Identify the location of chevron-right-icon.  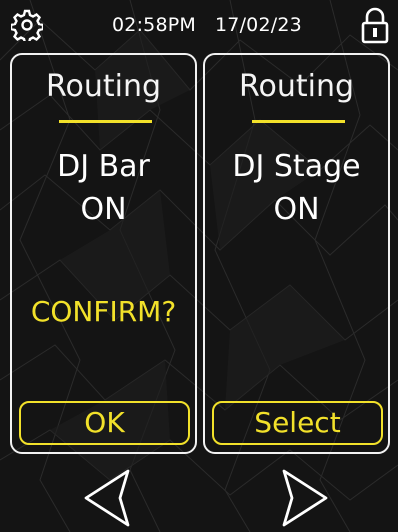
(302, 498).